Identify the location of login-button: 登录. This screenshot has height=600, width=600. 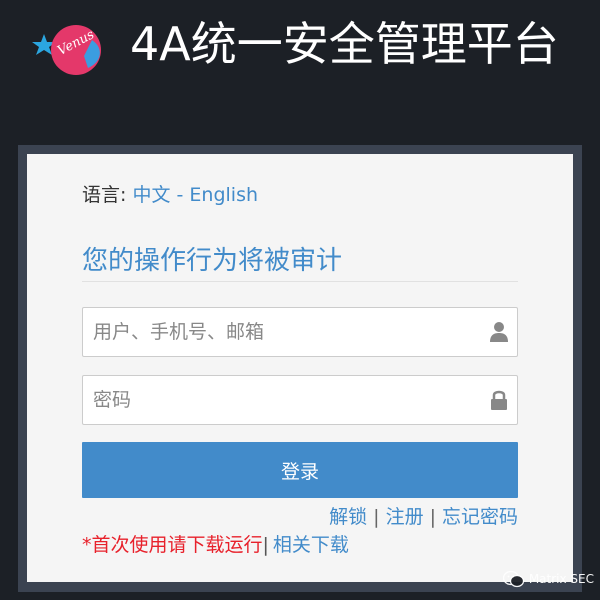
(300, 470).